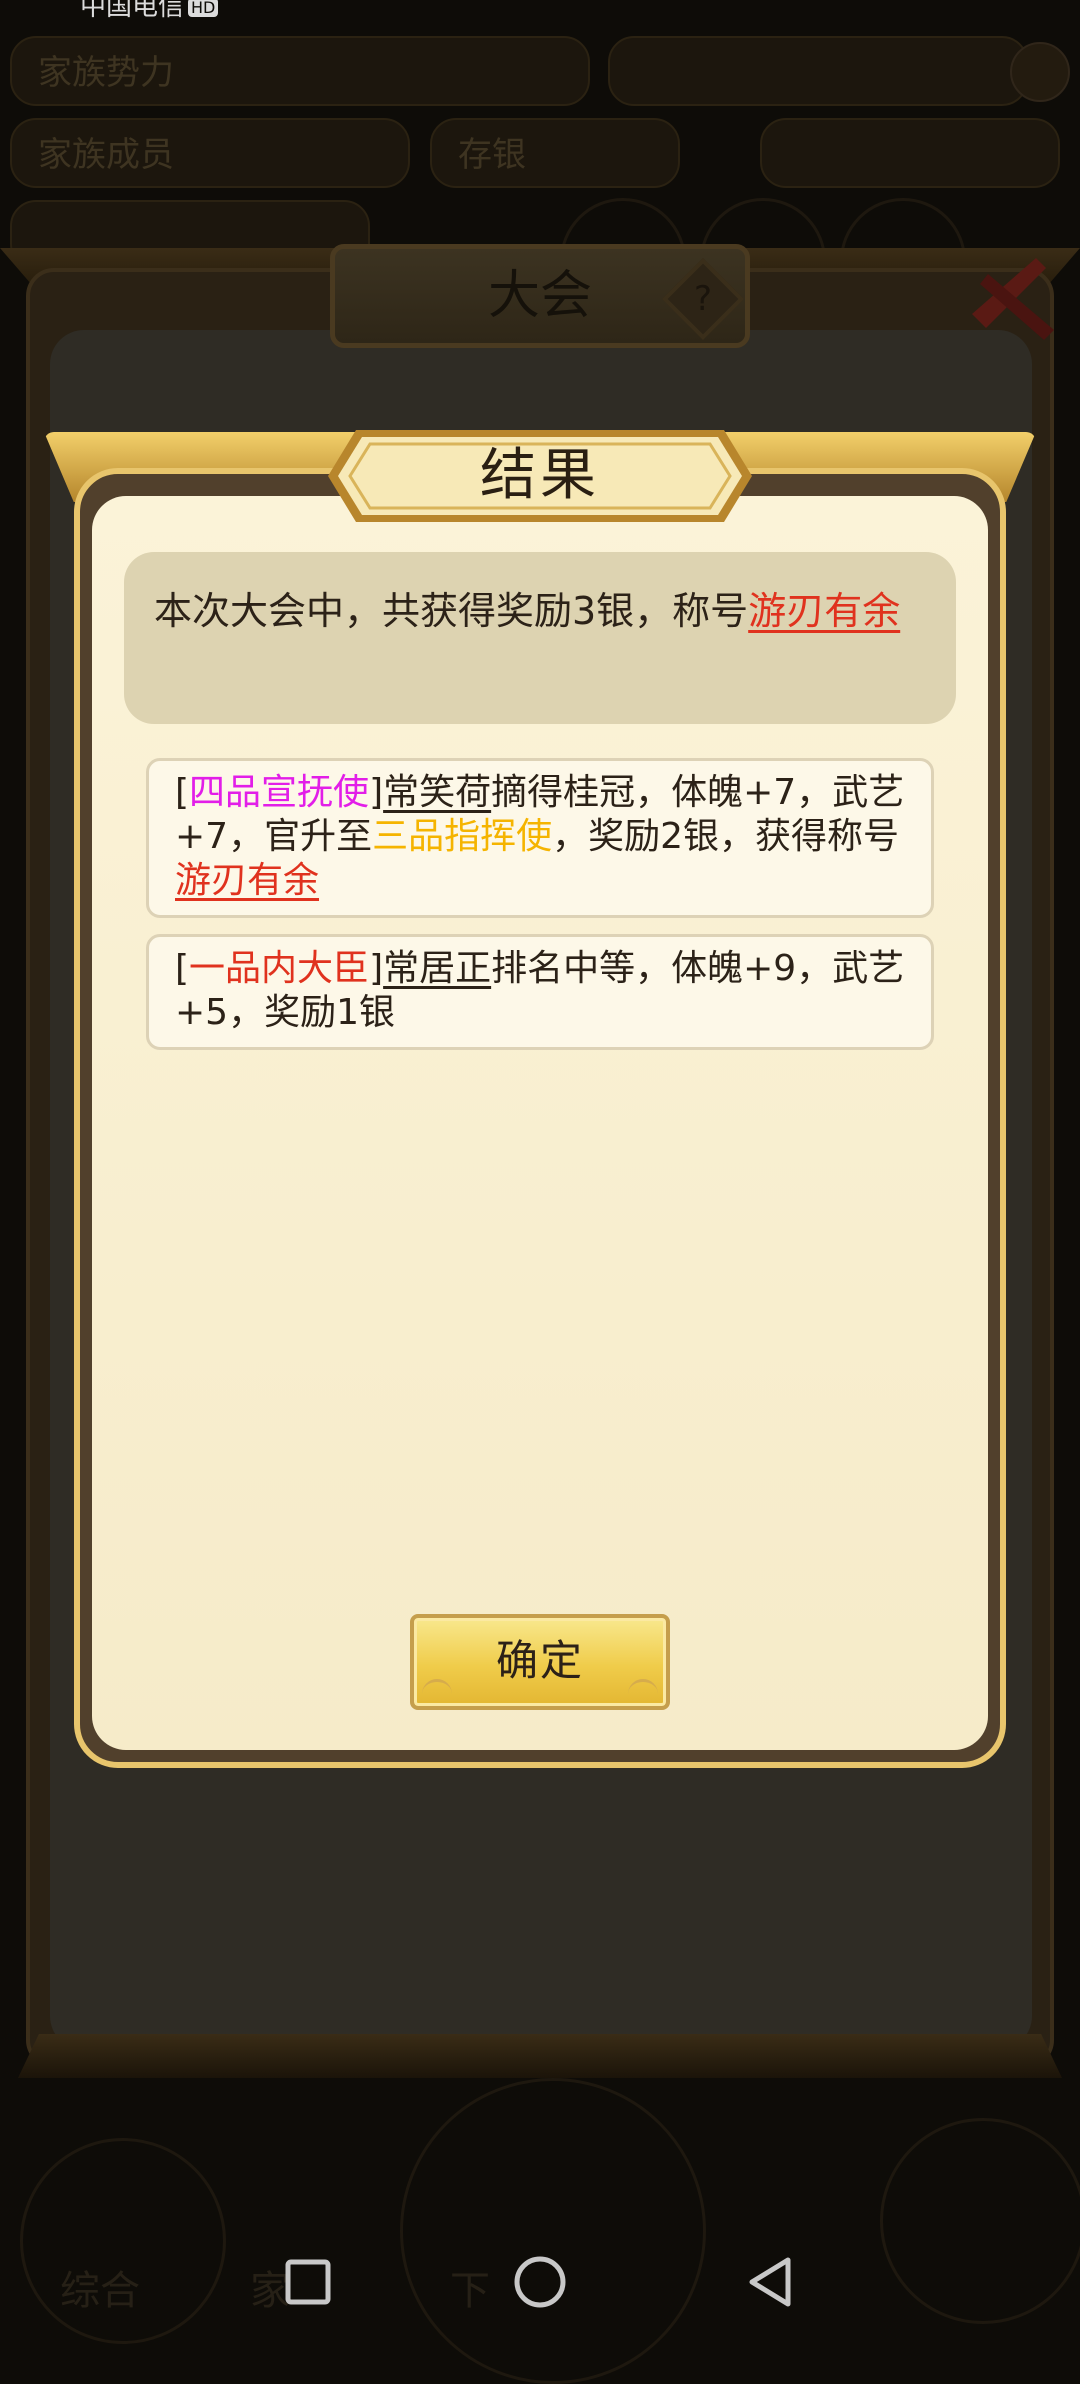 The width and height of the screenshot is (1080, 2384). I want to click on new-rank-label: 三品指挥使, so click(462, 836).